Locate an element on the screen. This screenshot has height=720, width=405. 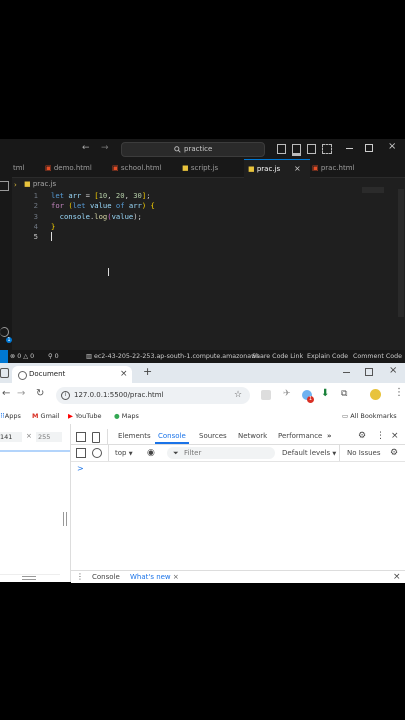
extension-icon is located at coordinates (266, 395).